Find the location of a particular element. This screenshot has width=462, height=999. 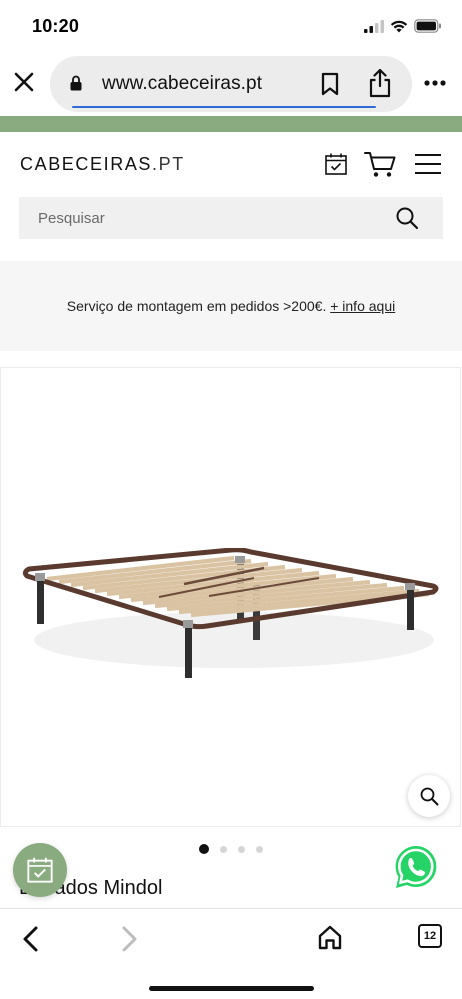

home-indicator is located at coordinates (231, 988).